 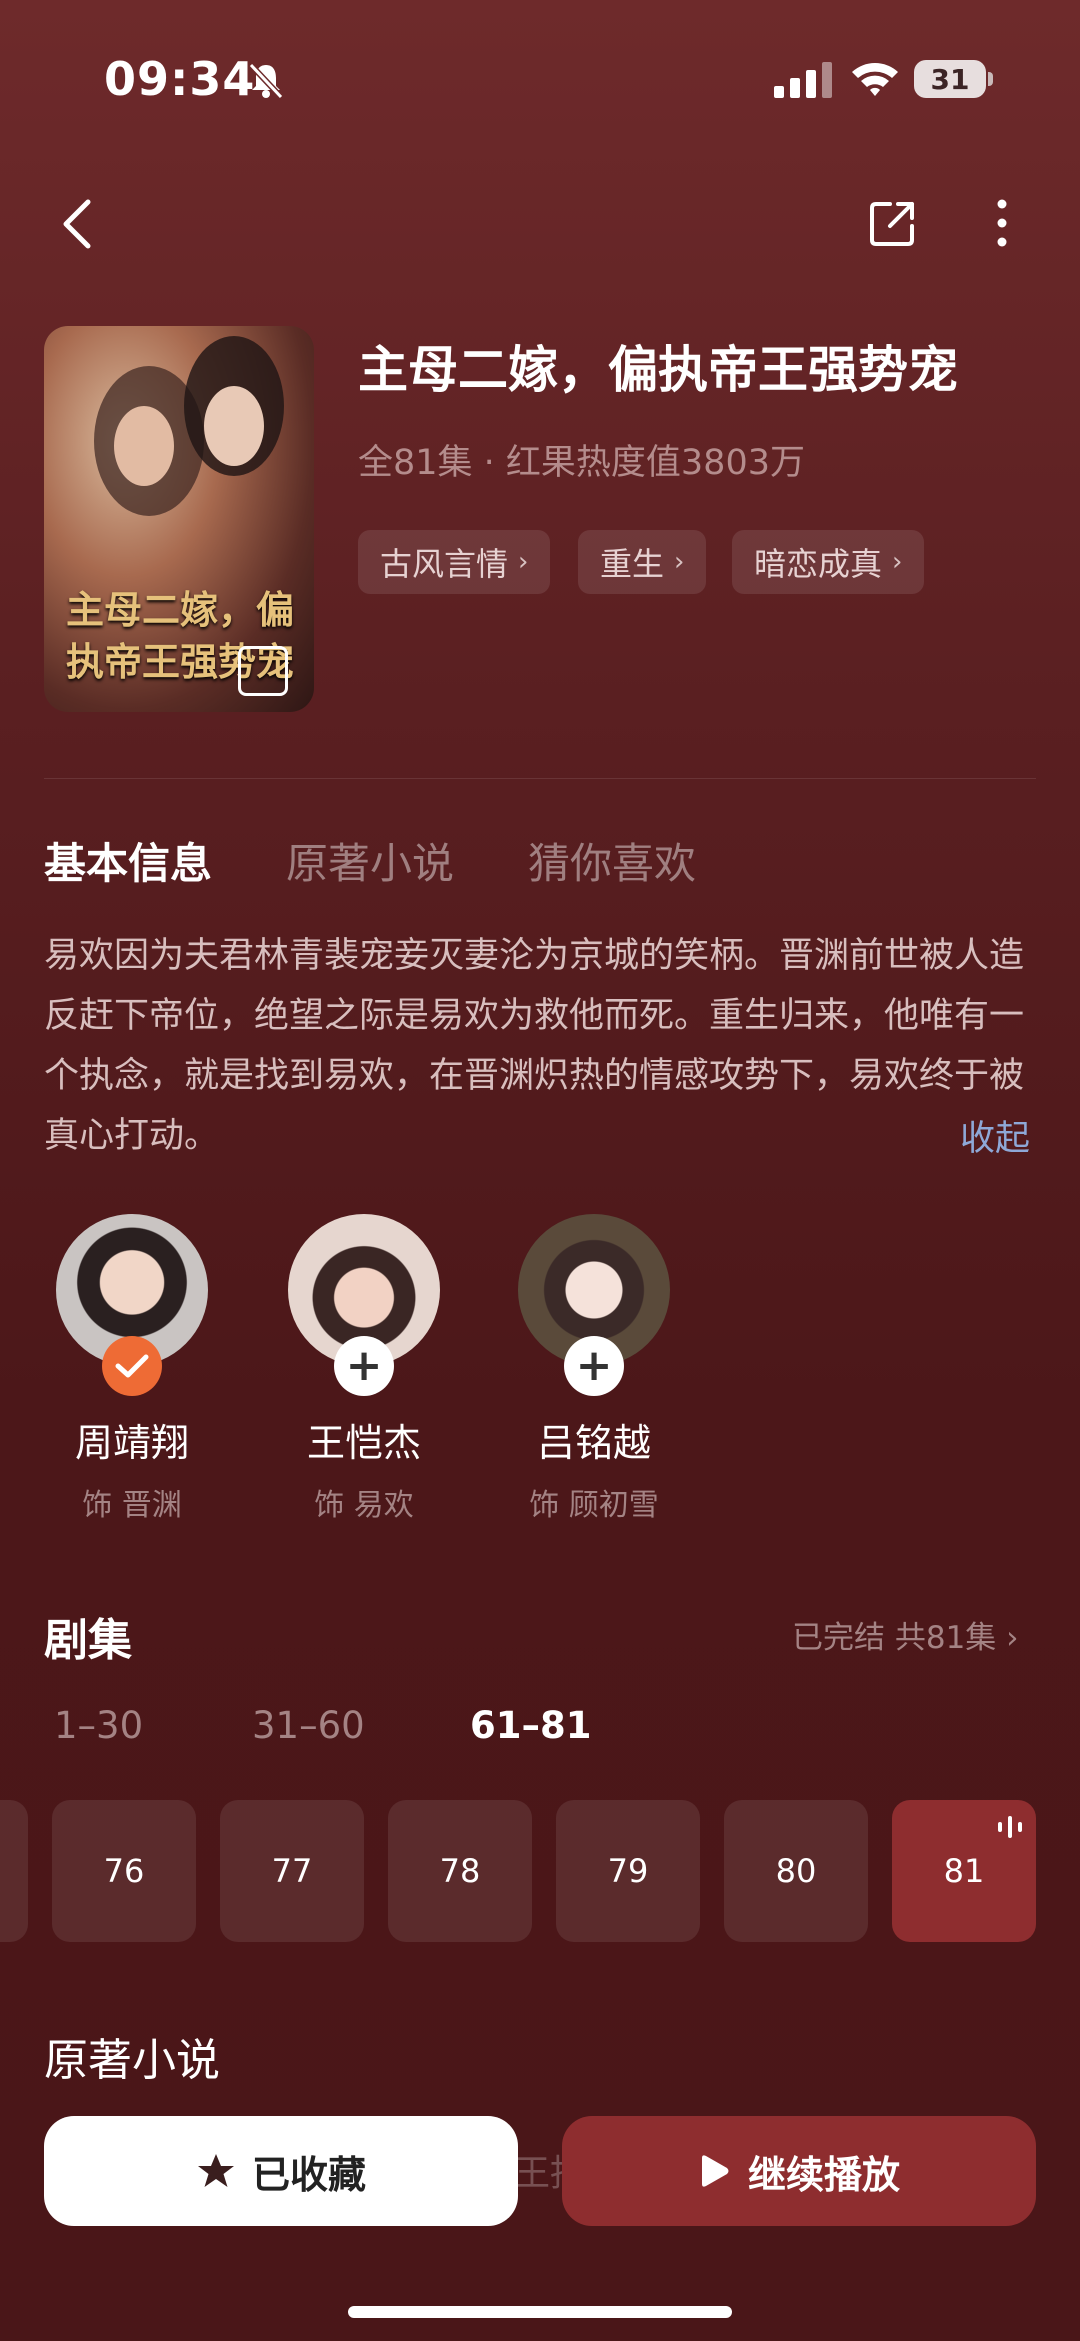 I want to click on episodes-status: 已完结 共81集, so click(x=894, y=1638).